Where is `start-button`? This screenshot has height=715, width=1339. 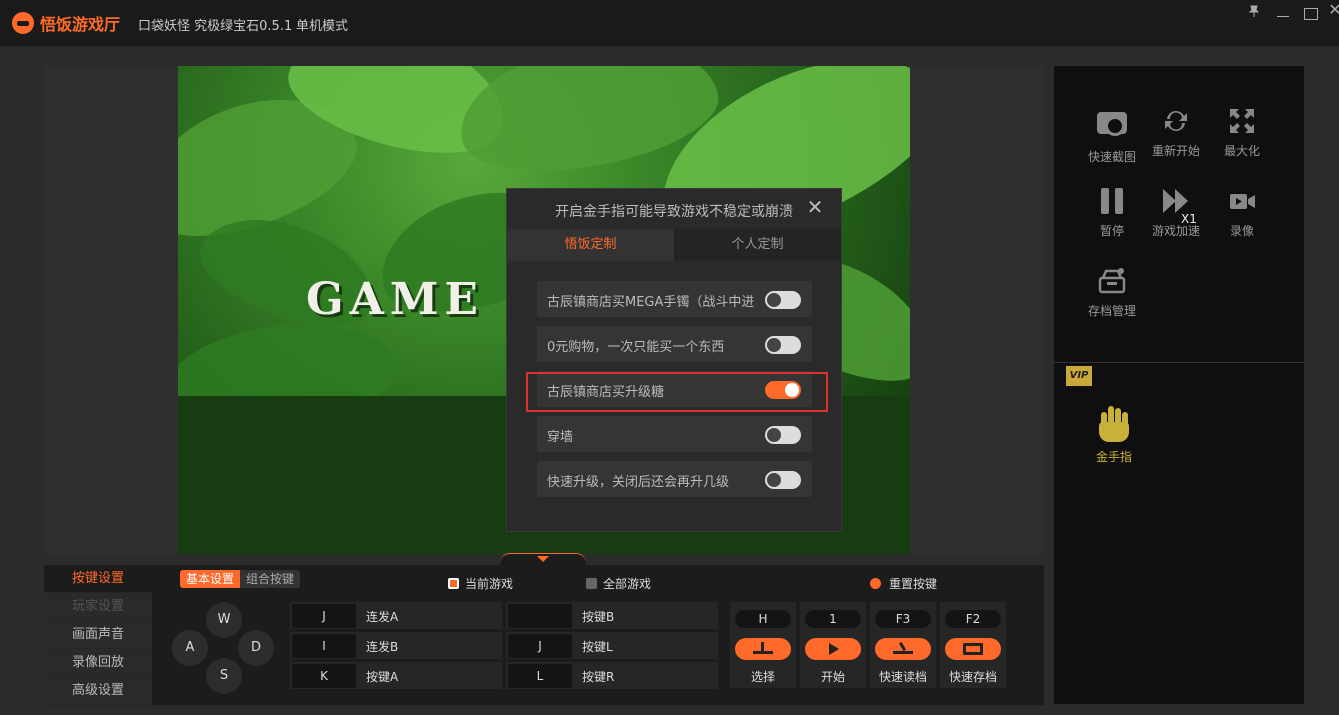
start-button is located at coordinates (833, 649).